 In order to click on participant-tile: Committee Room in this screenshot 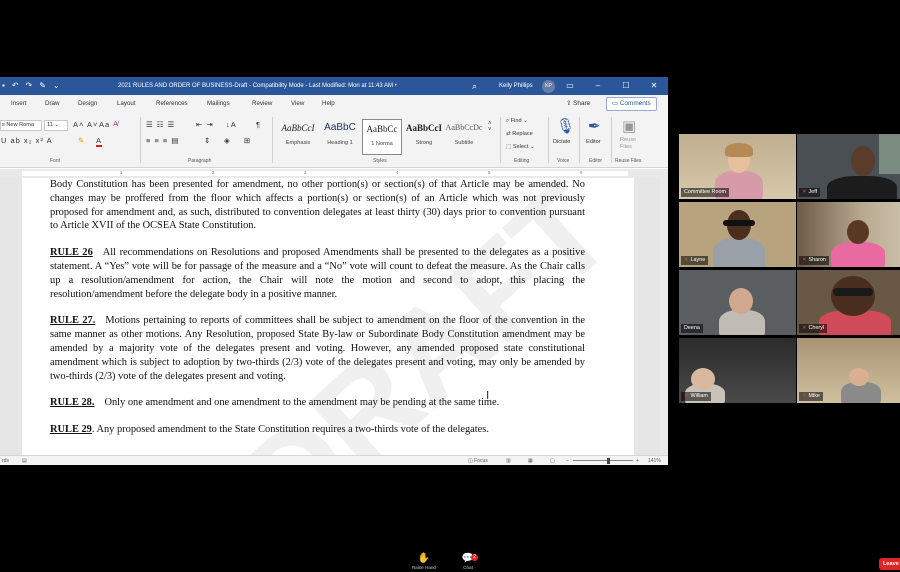, I will do `click(737, 166)`.